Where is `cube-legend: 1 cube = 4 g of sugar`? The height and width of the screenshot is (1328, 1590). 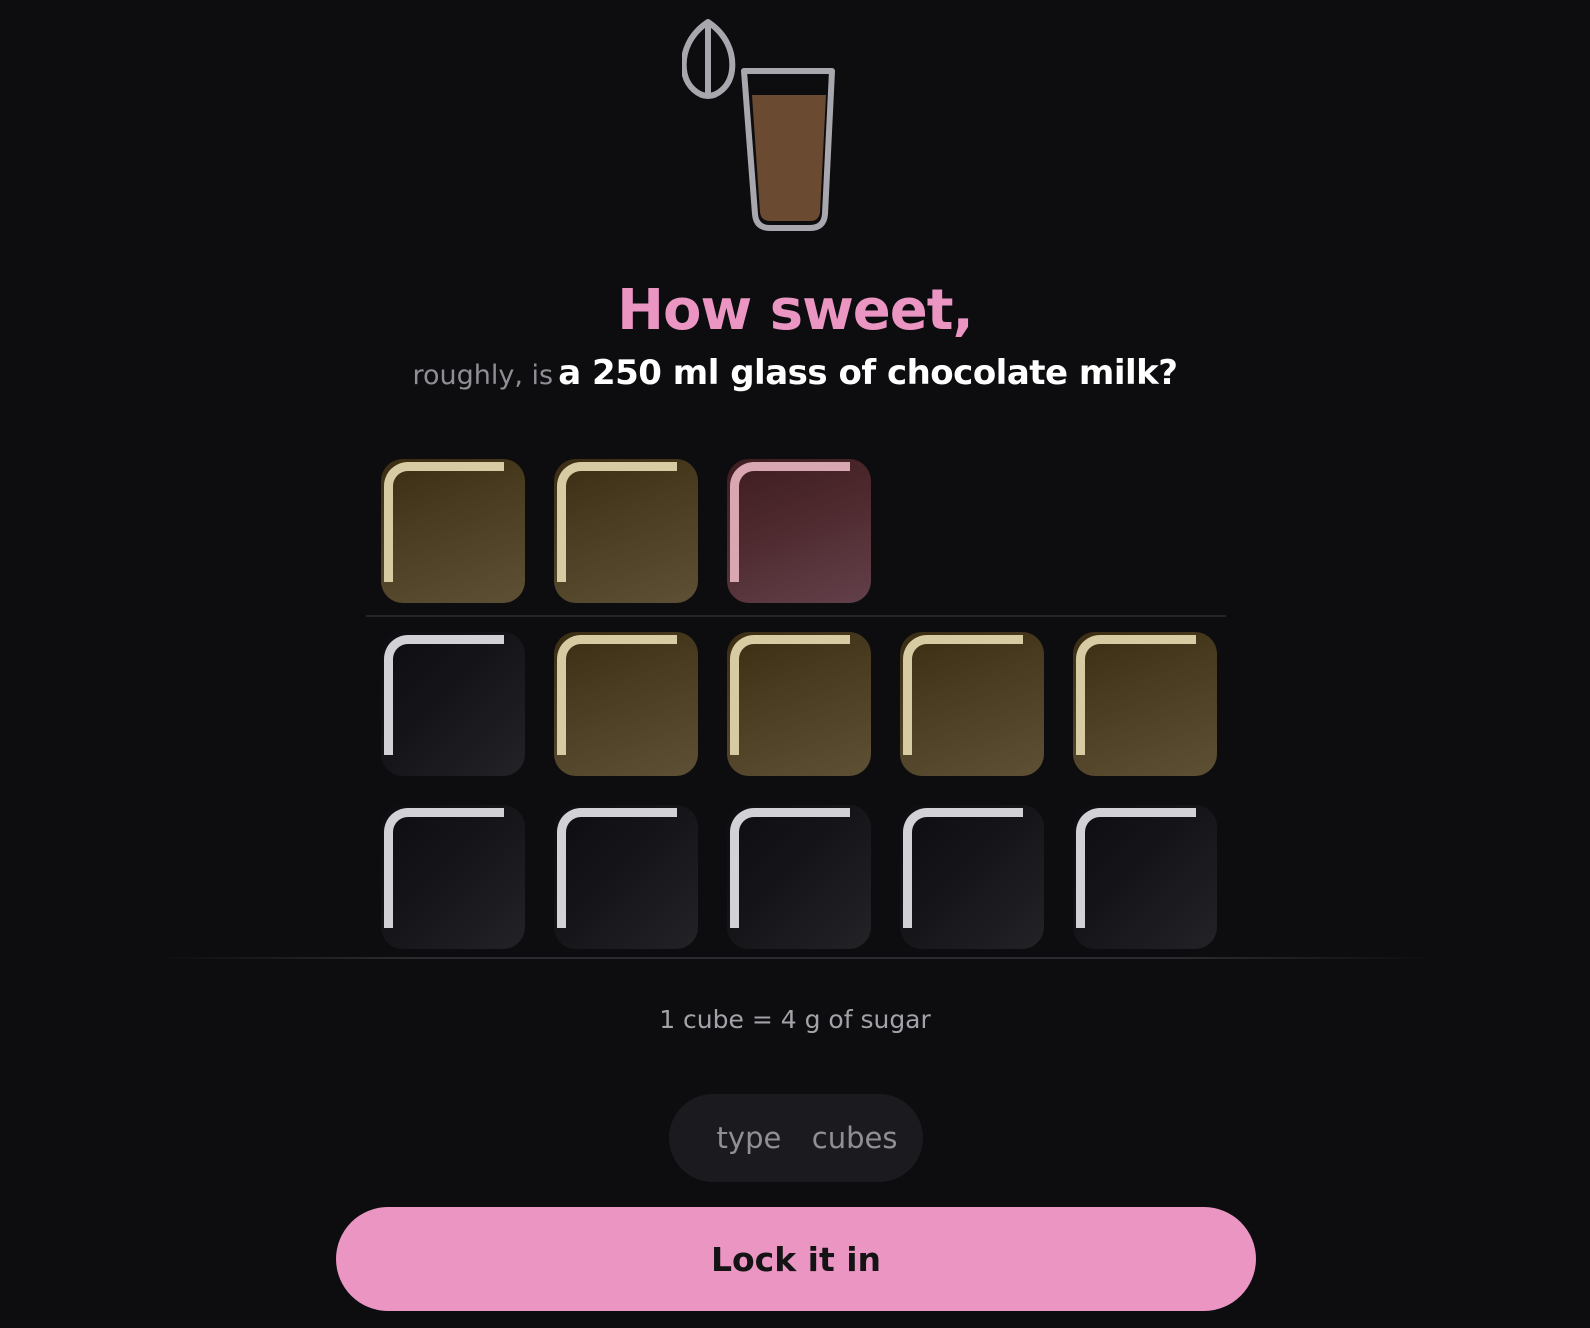
cube-legend: 1 cube = 4 g of sugar is located at coordinates (795, 1019).